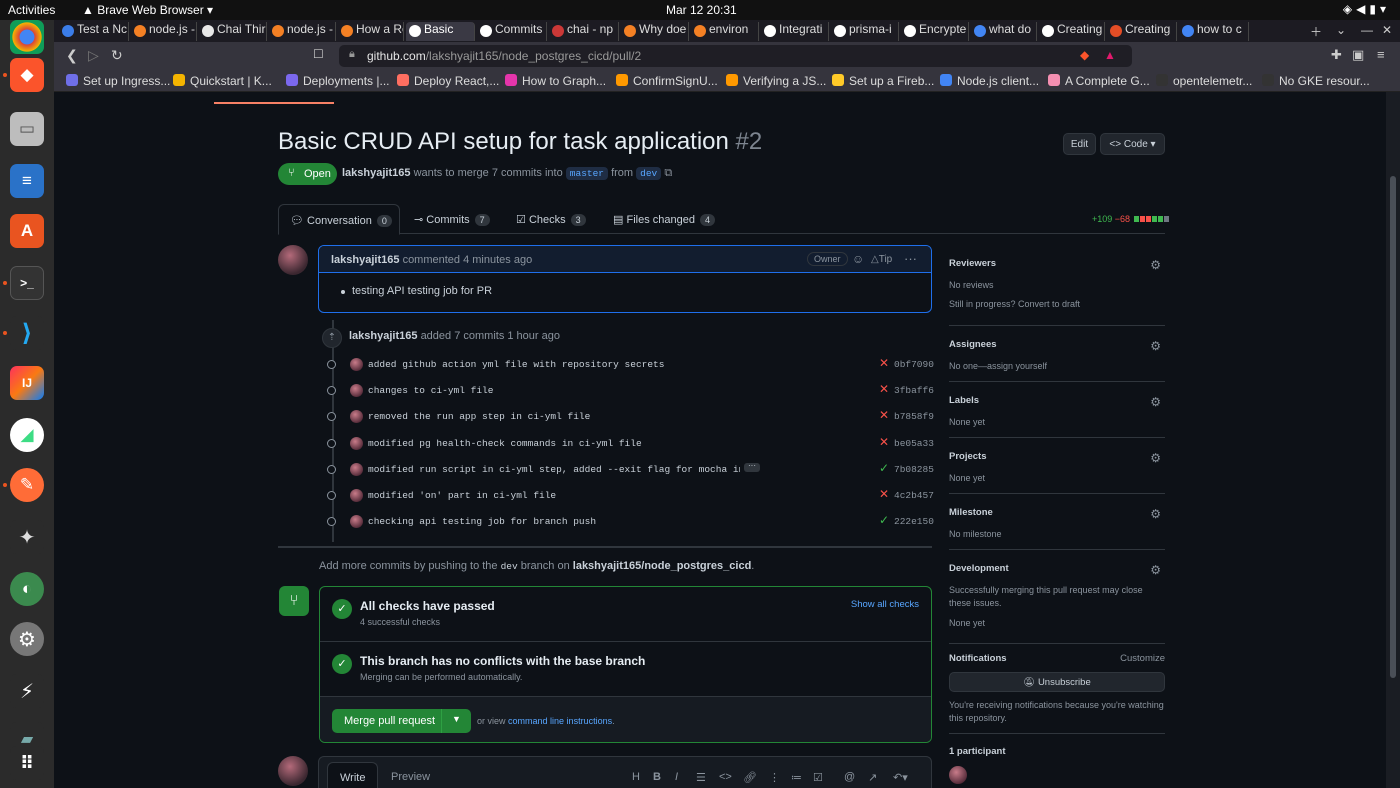 This screenshot has height=788, width=1400. I want to click on software-center-icon: A, so click(27, 231).